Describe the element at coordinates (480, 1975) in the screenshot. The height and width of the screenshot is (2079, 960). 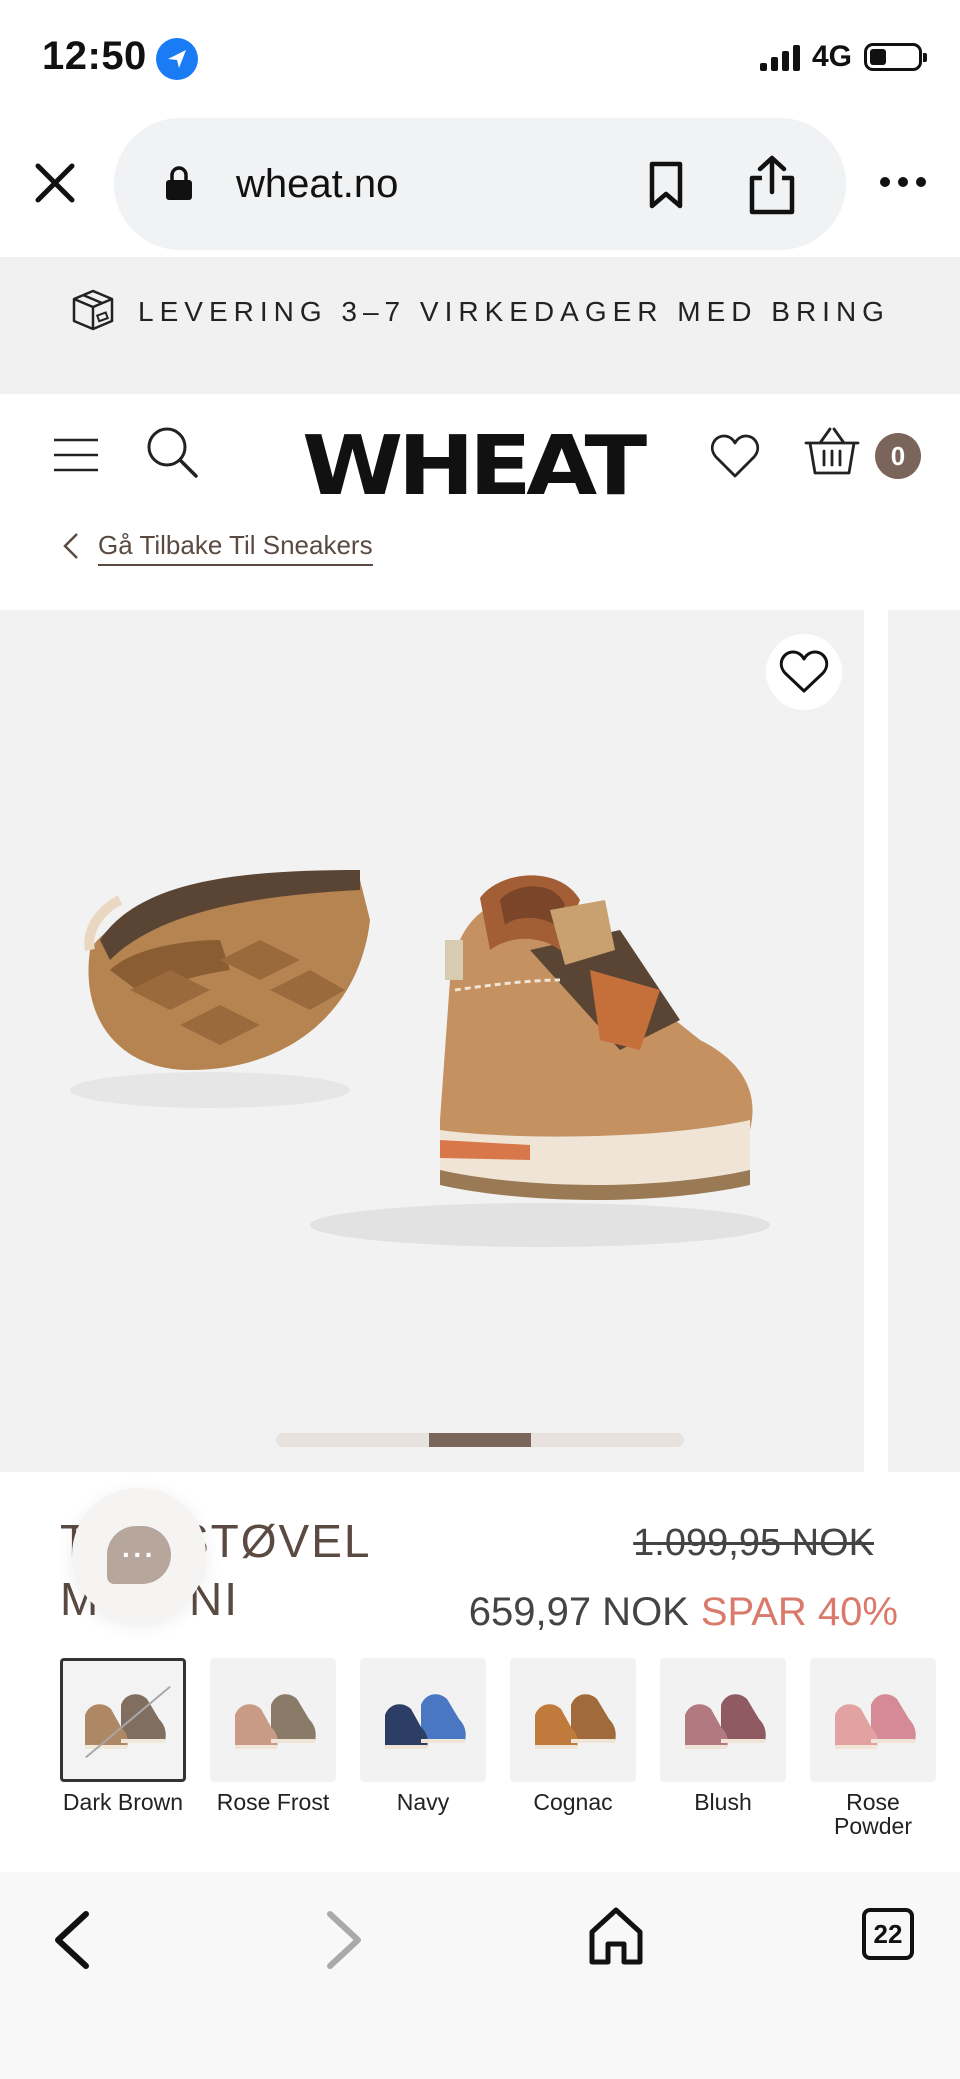
I see `browser-bottom-nav: 22` at that location.